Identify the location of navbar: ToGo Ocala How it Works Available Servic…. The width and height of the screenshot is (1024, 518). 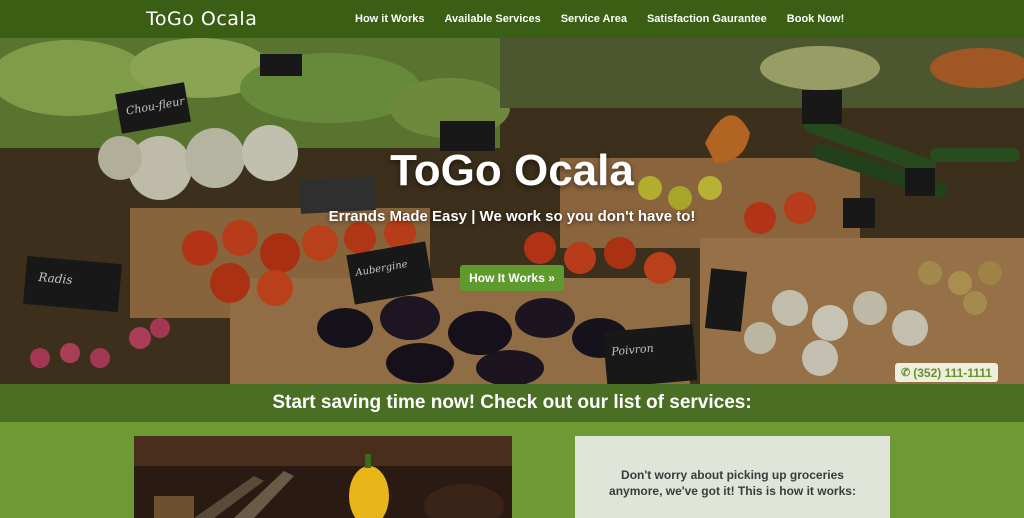
(512, 19).